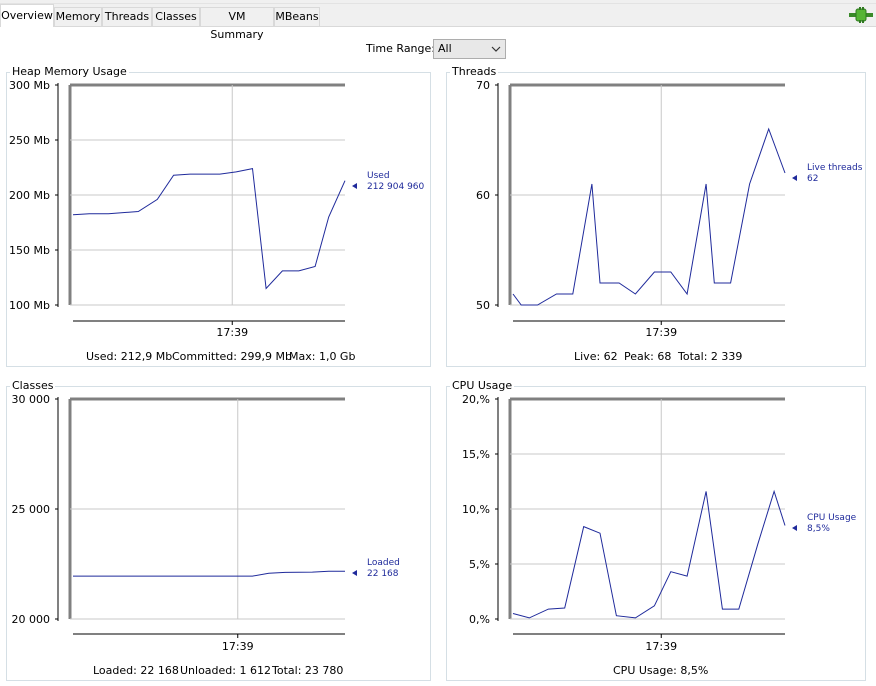  What do you see at coordinates (378, 176) in the screenshot?
I see `legend-name: Used` at bounding box center [378, 176].